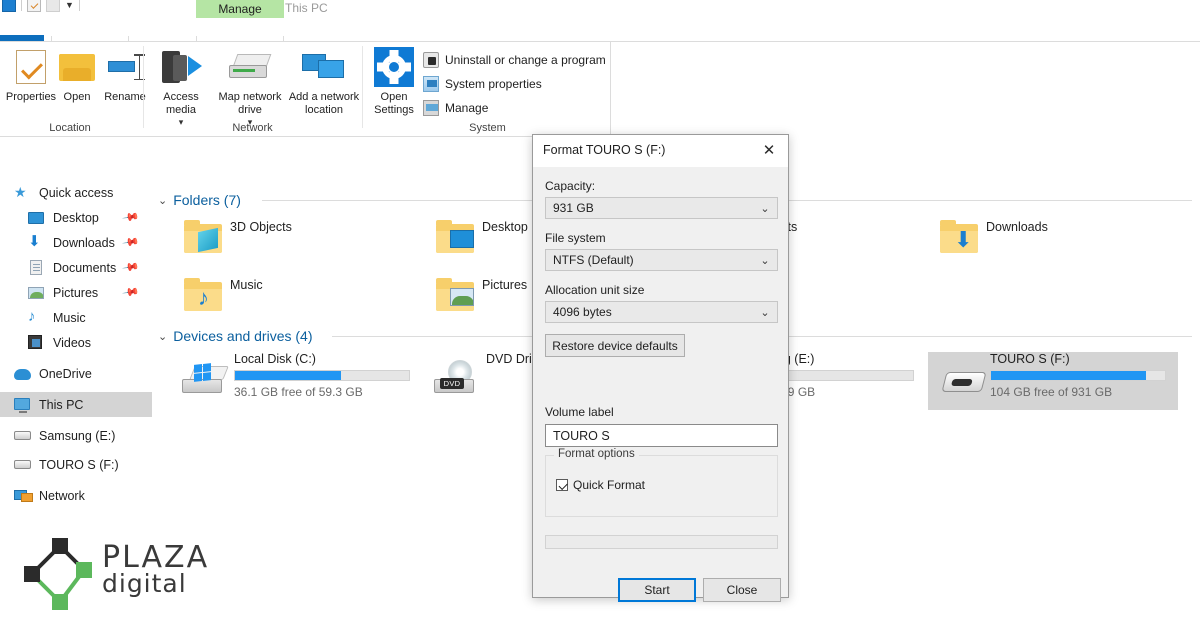  I want to click on explorer-icon, so click(9, 6).